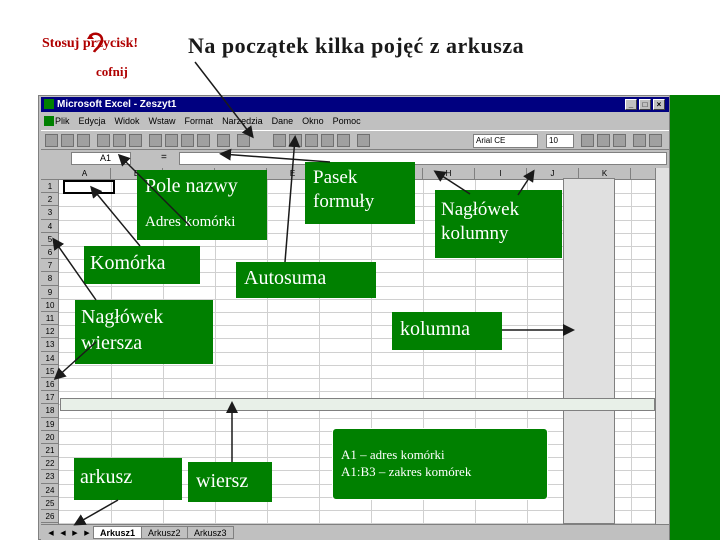  I want to click on autosum-icon, so click(295, 140).